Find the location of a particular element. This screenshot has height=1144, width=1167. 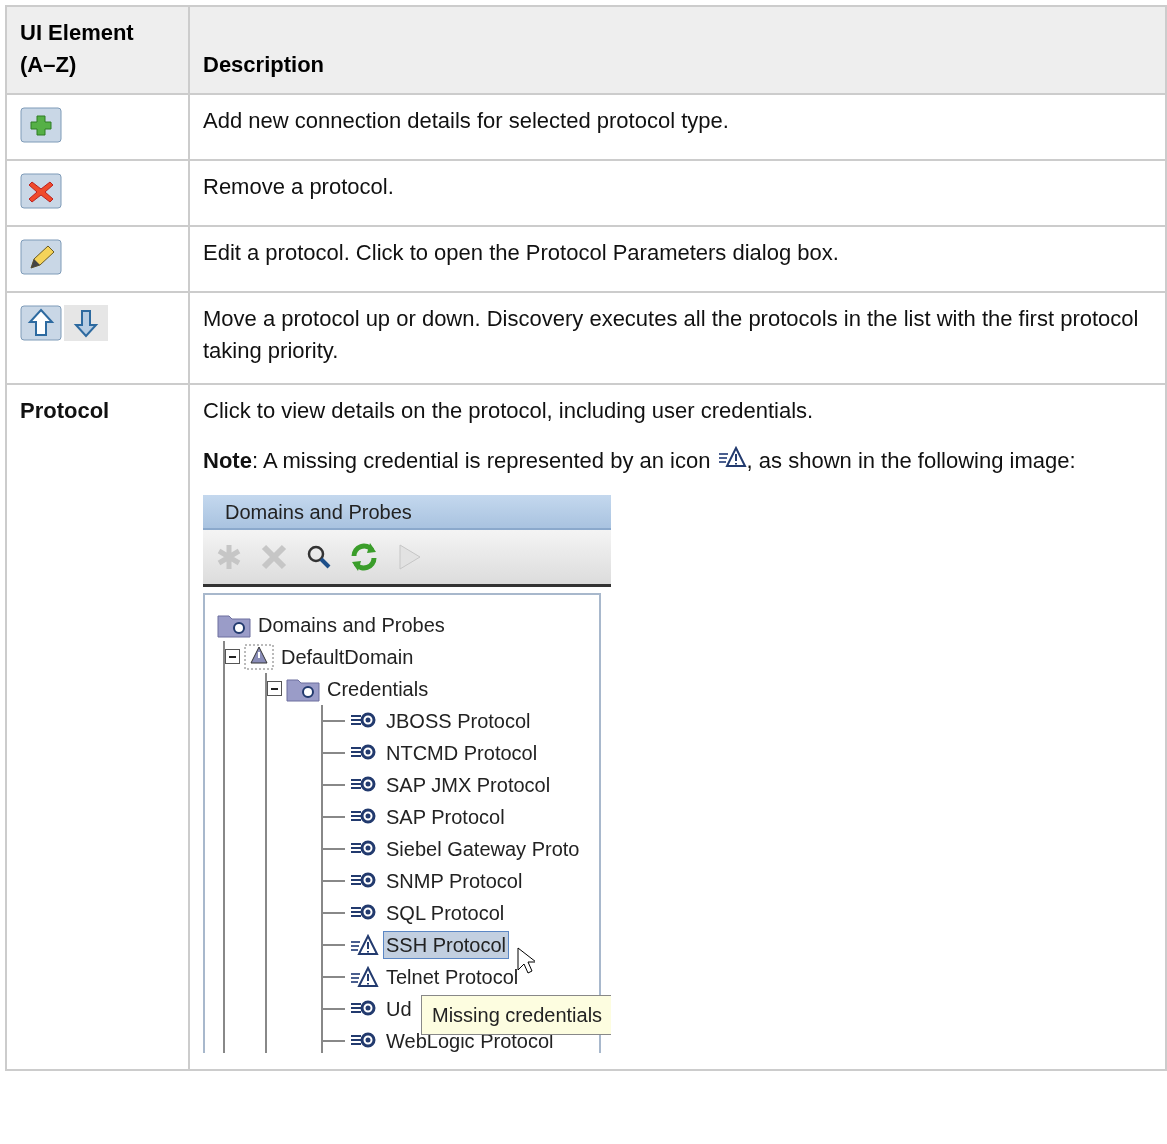

tree-item: SAP JMX Protocol is located at coordinates (468, 784).